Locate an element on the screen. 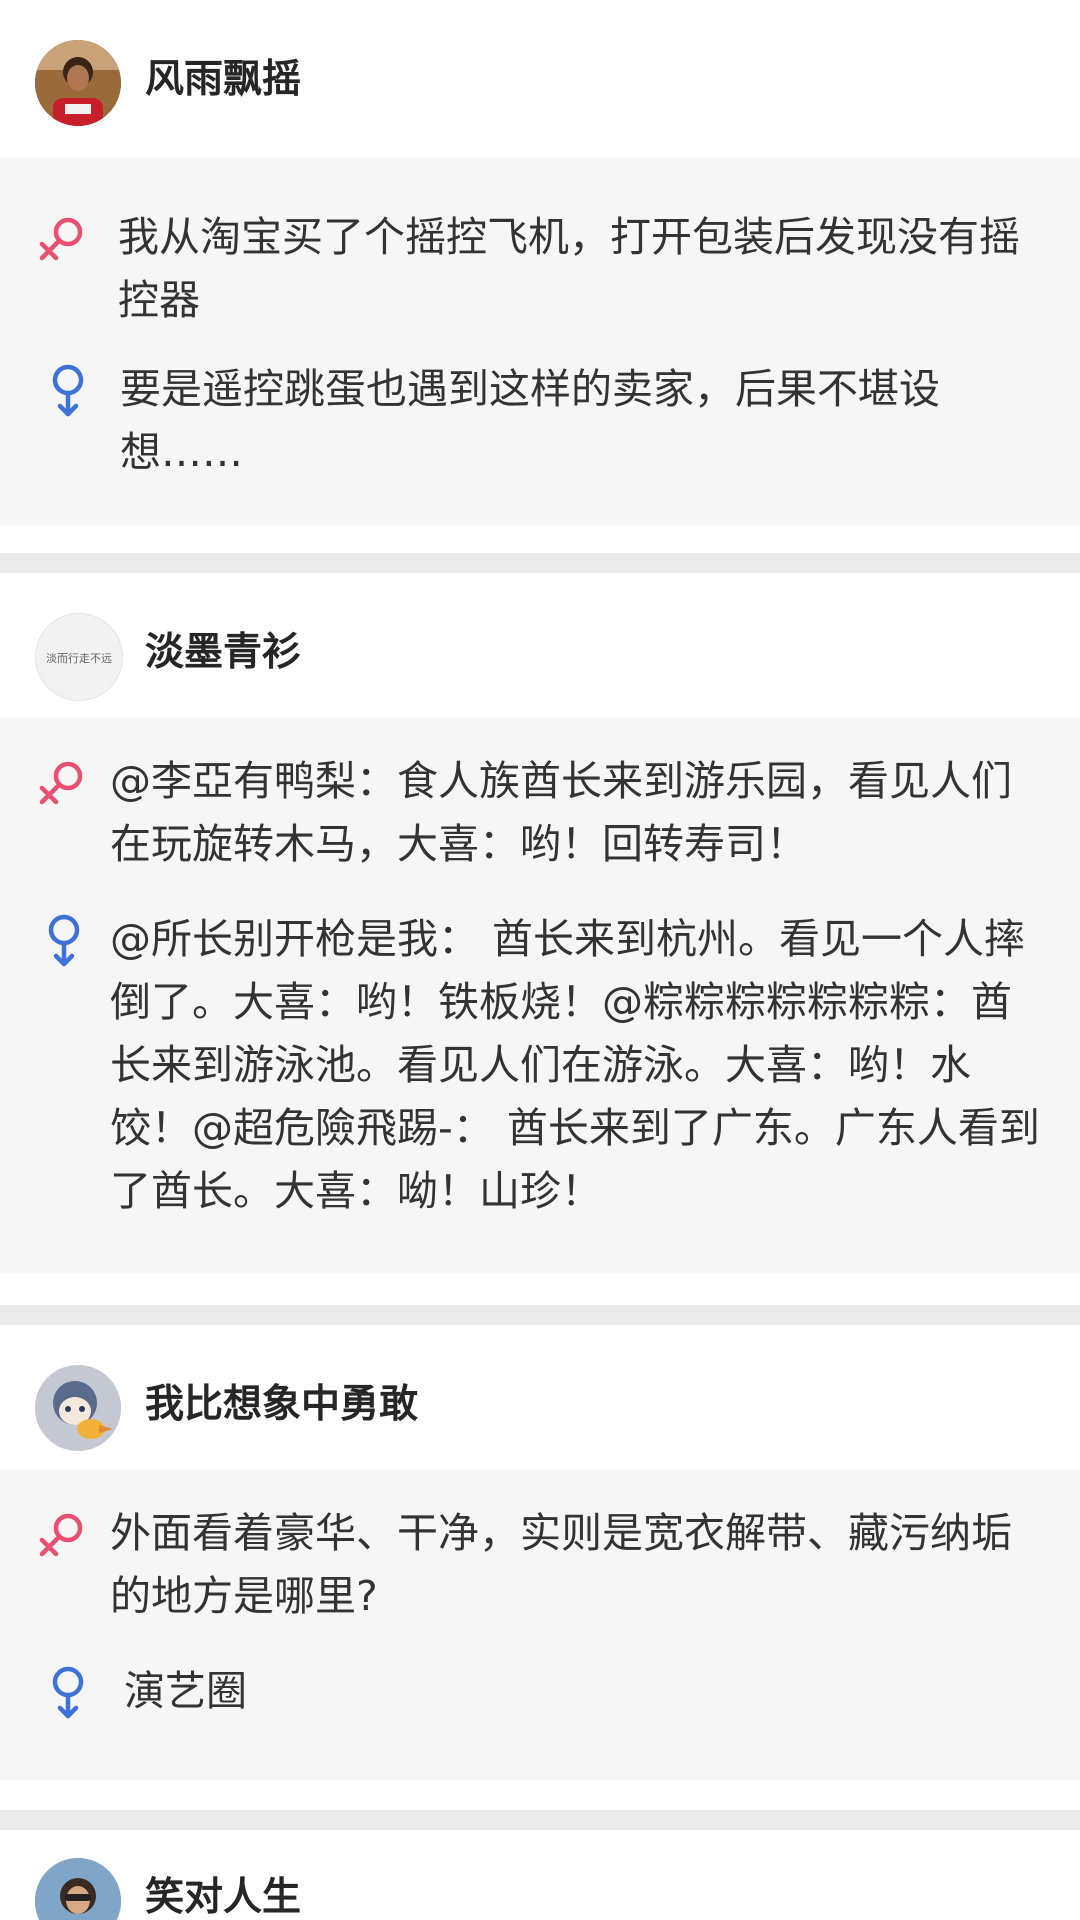  post-header: 风雨飘摇 is located at coordinates (540, 79).